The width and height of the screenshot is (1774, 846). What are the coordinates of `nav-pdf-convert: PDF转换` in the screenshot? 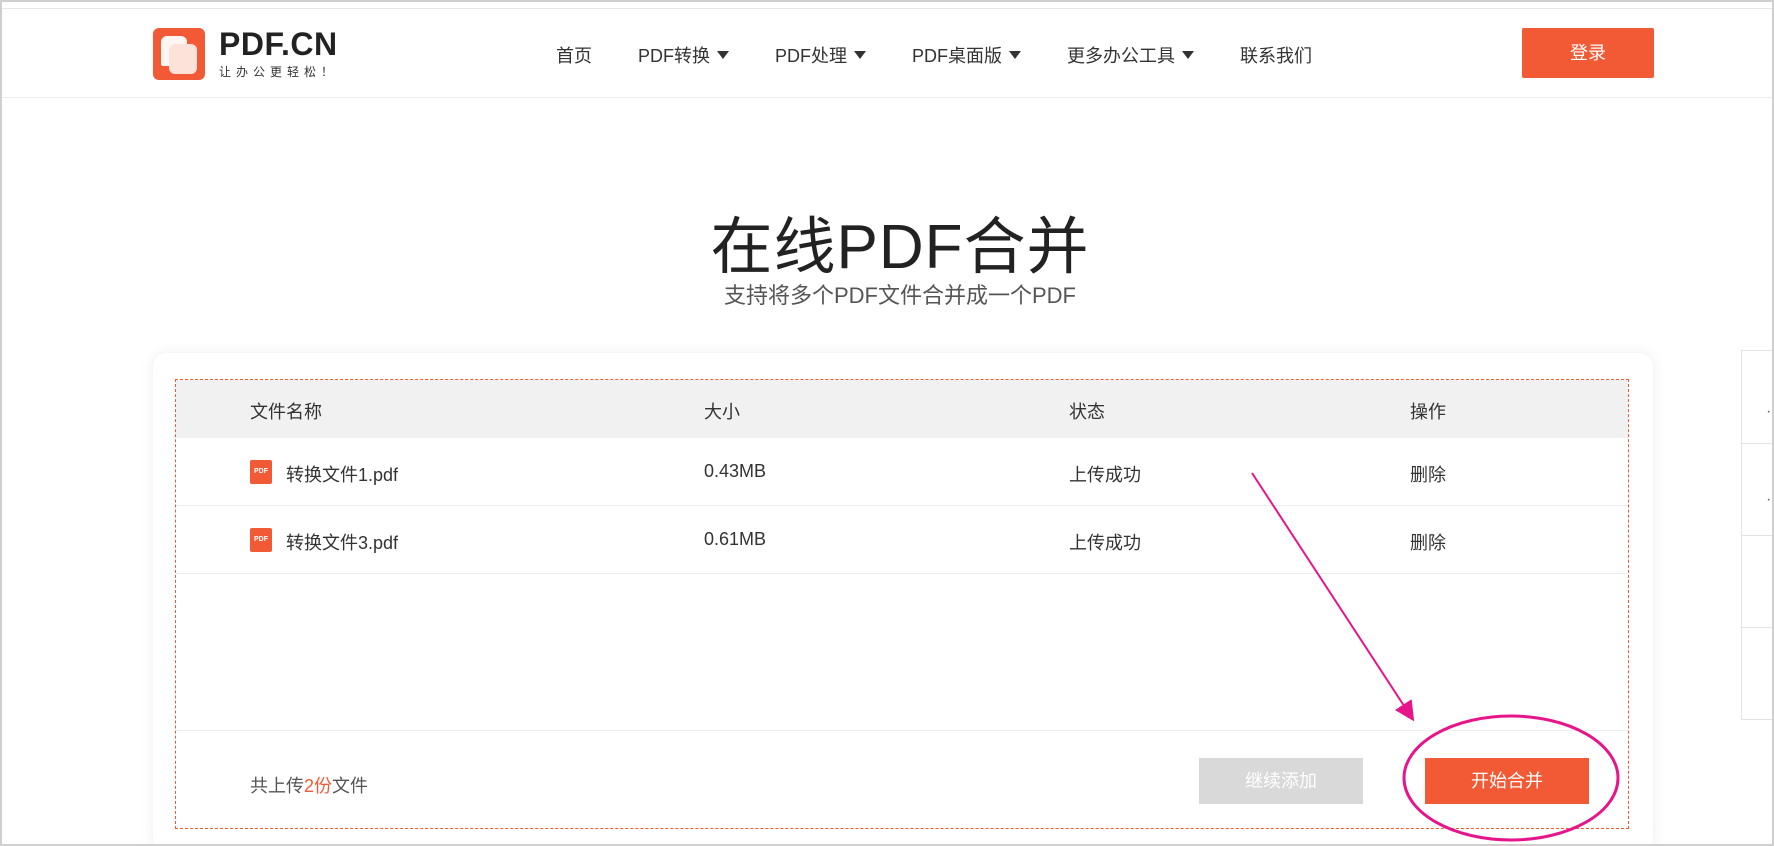 It's located at (683, 55).